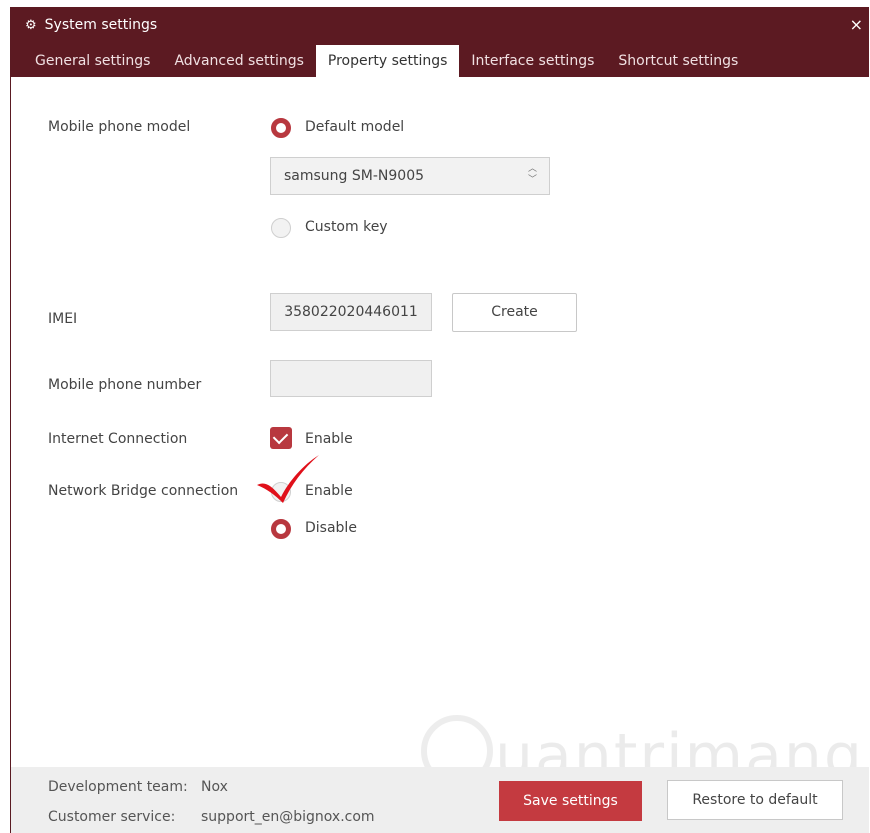  I want to click on check-icon, so click(280, 436).